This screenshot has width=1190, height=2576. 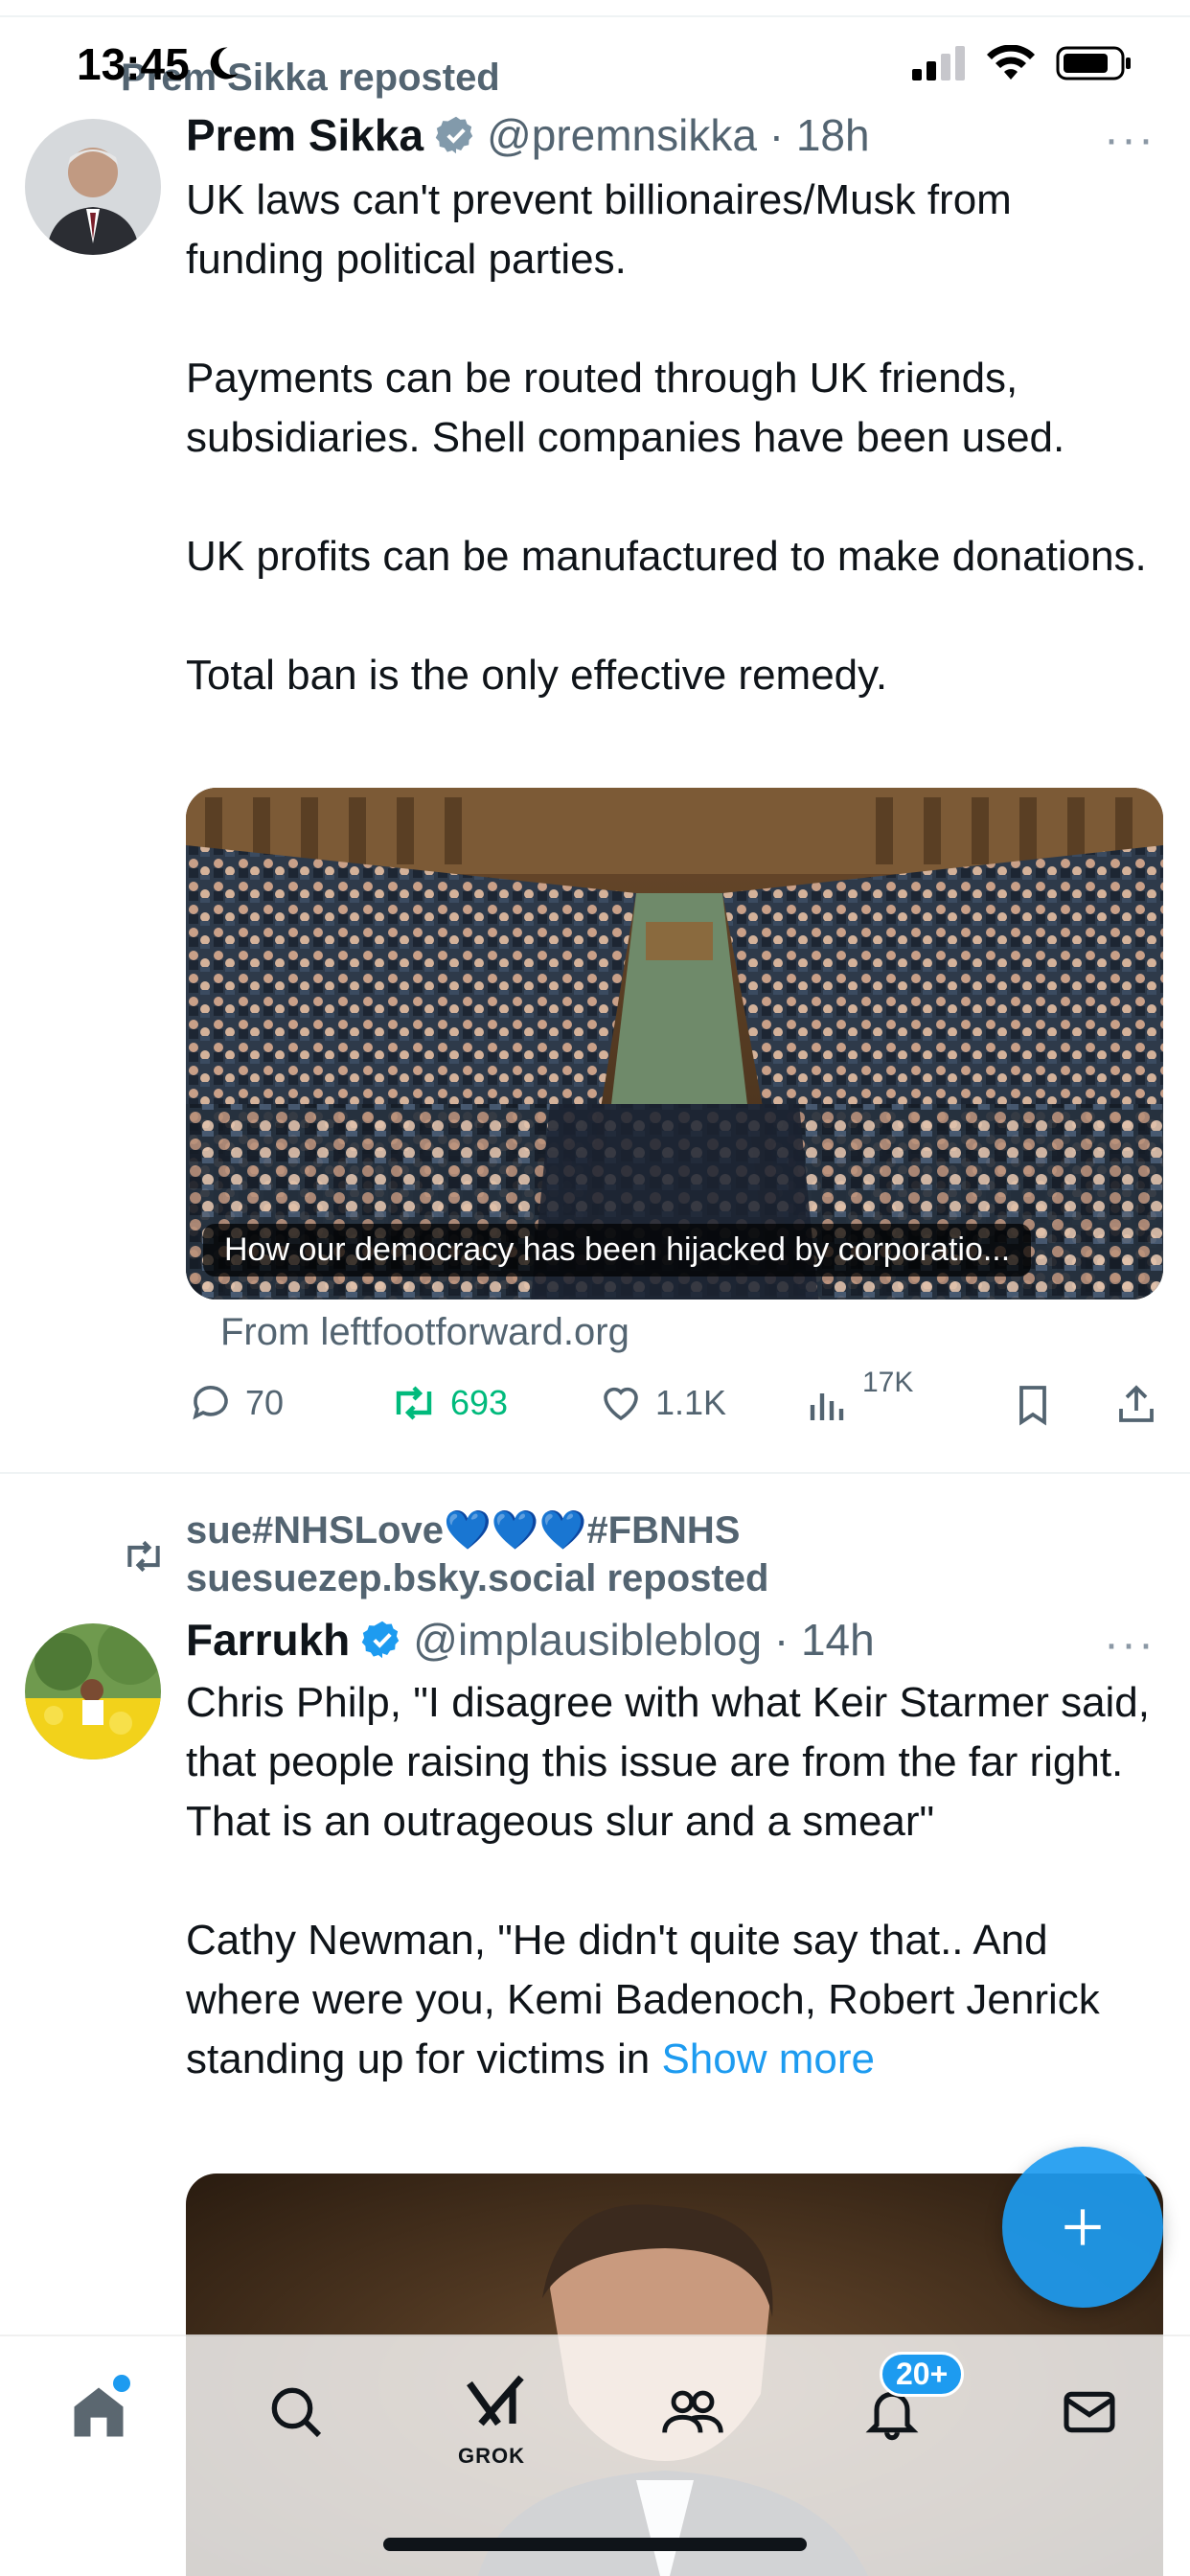 I want to click on link-source: From leftfootforward.org, so click(x=425, y=1332).